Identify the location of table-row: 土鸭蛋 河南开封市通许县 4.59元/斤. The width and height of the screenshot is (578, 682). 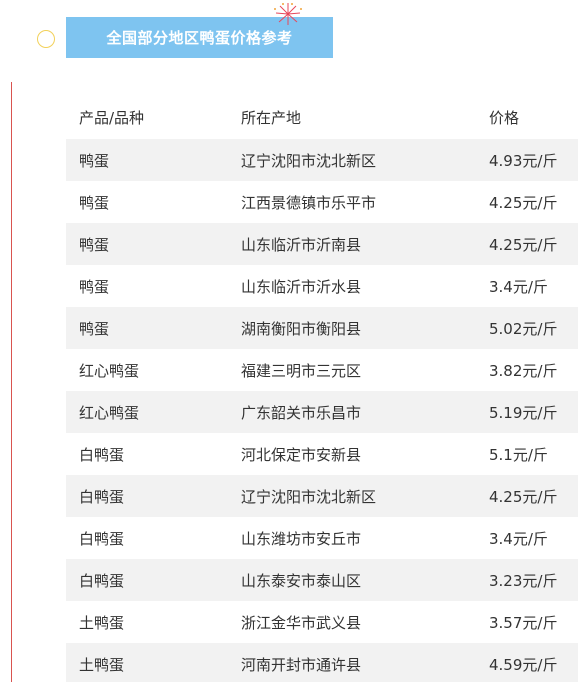
(322, 662).